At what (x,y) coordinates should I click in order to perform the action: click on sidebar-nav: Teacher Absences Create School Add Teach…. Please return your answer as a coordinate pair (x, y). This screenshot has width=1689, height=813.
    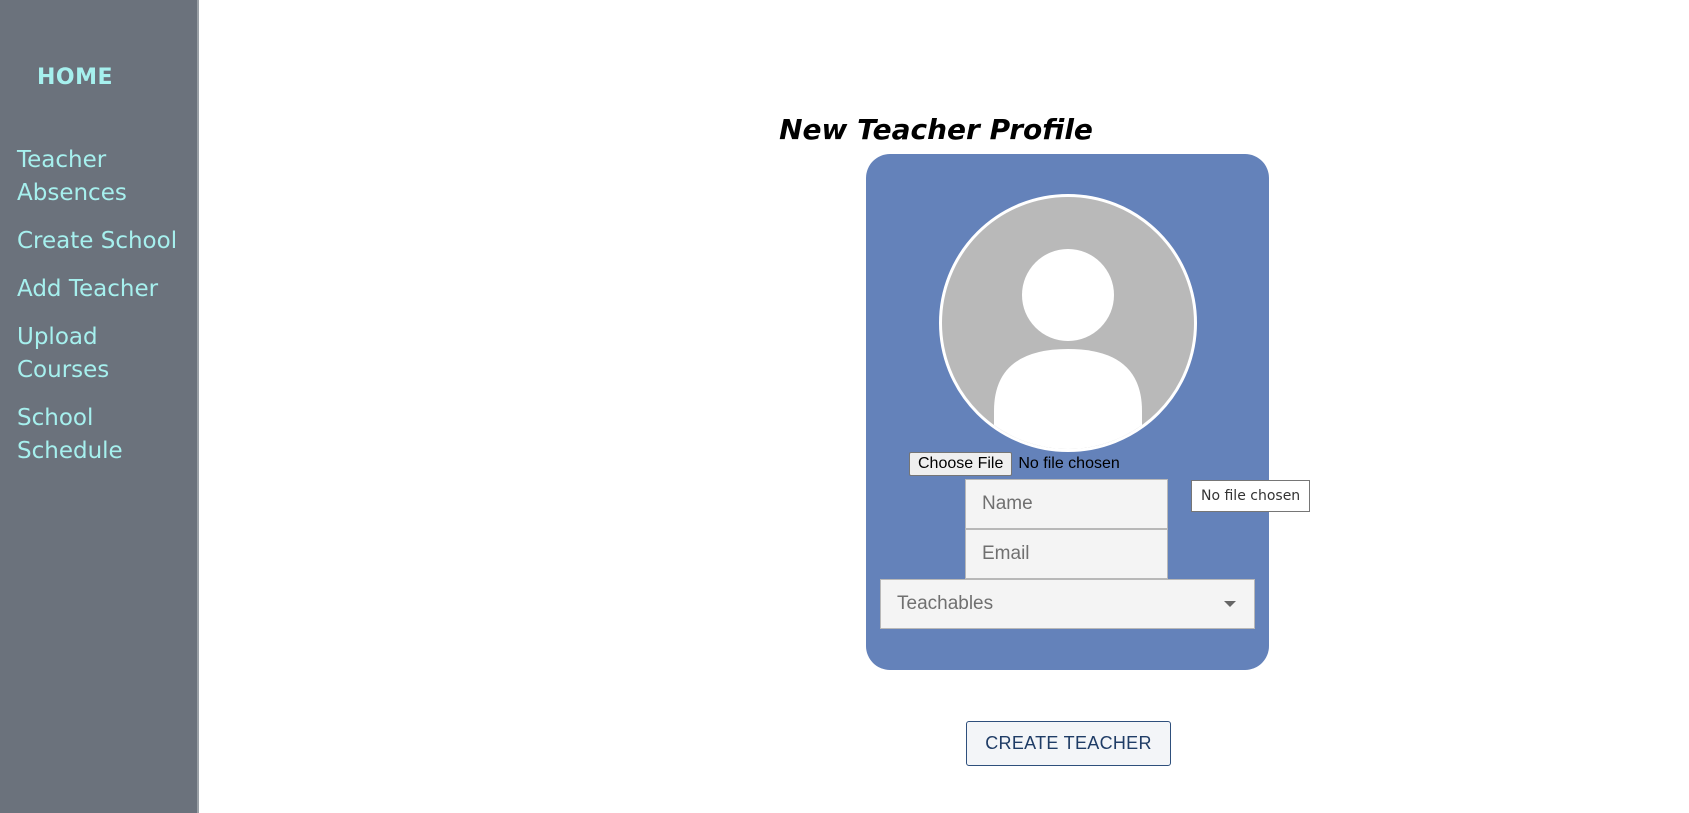
    Looking at the image, I should click on (104, 313).